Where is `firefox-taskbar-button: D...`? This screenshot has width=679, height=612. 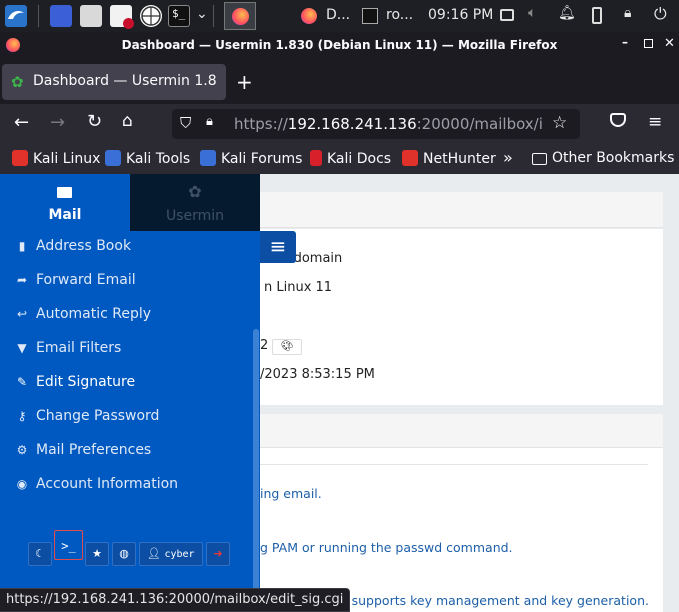 firefox-taskbar-button: D... is located at coordinates (326, 16).